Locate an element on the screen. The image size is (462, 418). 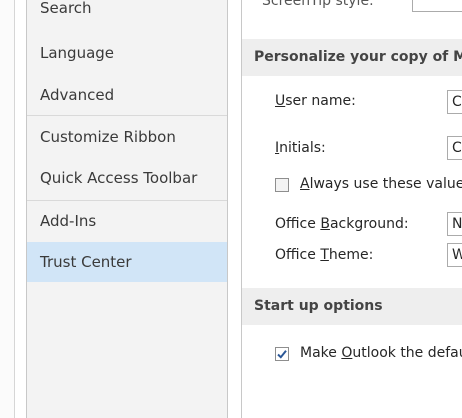
sidebar-item-quick-access-toolbar: Quick Access Toolbar is located at coordinates (127, 178).